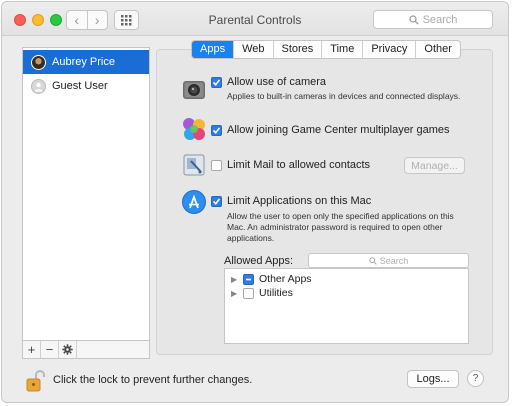 The width and height of the screenshot is (513, 406). I want to click on user-item-aubrey-price: Aubrey Price, so click(86, 62).